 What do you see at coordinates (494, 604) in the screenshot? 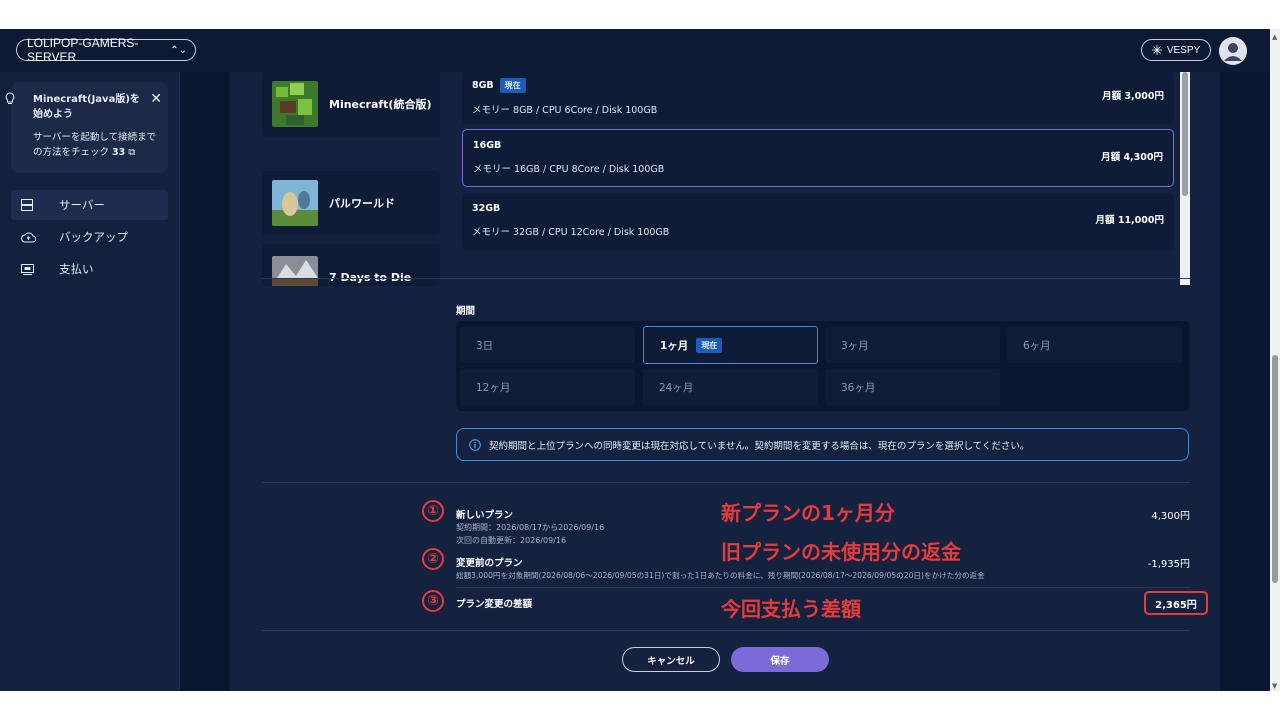
I see `diff-title: プラン変更の差額` at bounding box center [494, 604].